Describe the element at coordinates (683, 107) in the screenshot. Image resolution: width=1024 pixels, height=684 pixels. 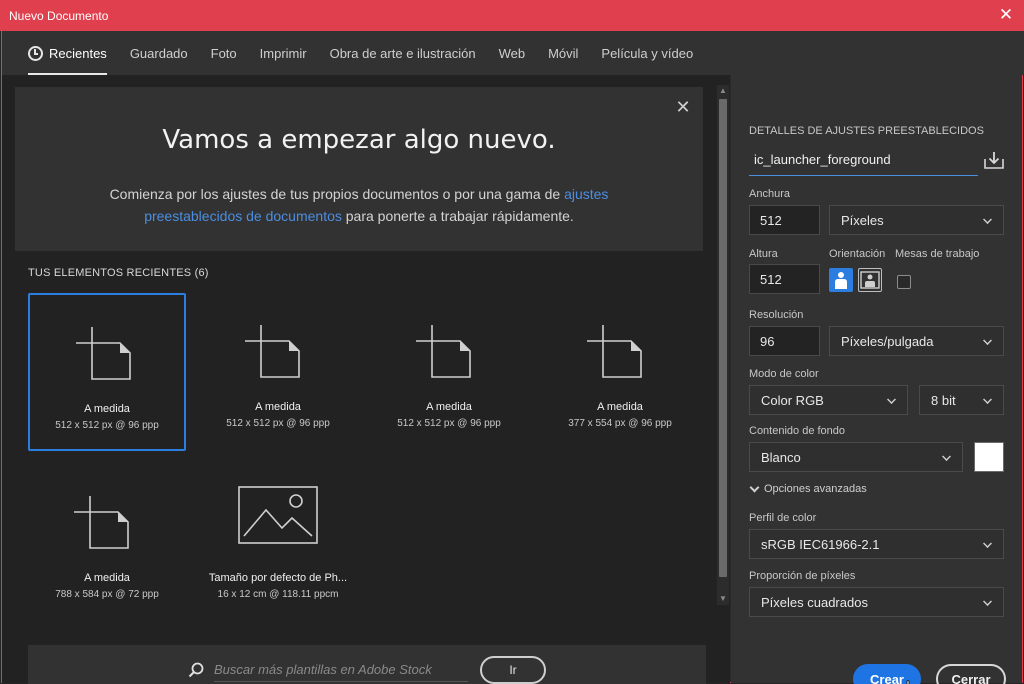
I see `banner-close-icon: ✕` at that location.